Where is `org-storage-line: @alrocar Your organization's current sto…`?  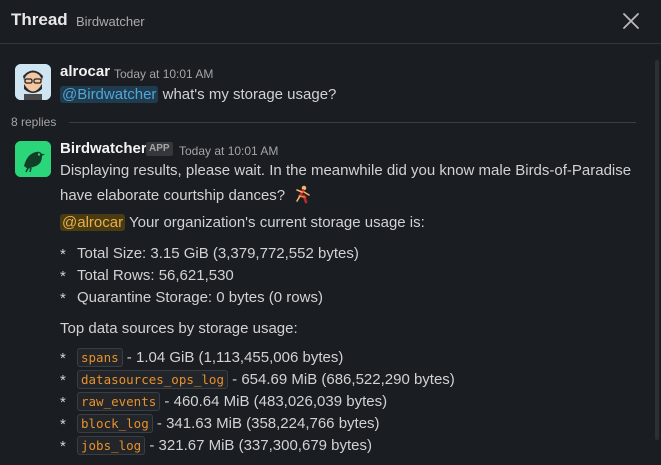
org-storage-line: @alrocar Your organization's current sto… is located at coordinates (242, 222).